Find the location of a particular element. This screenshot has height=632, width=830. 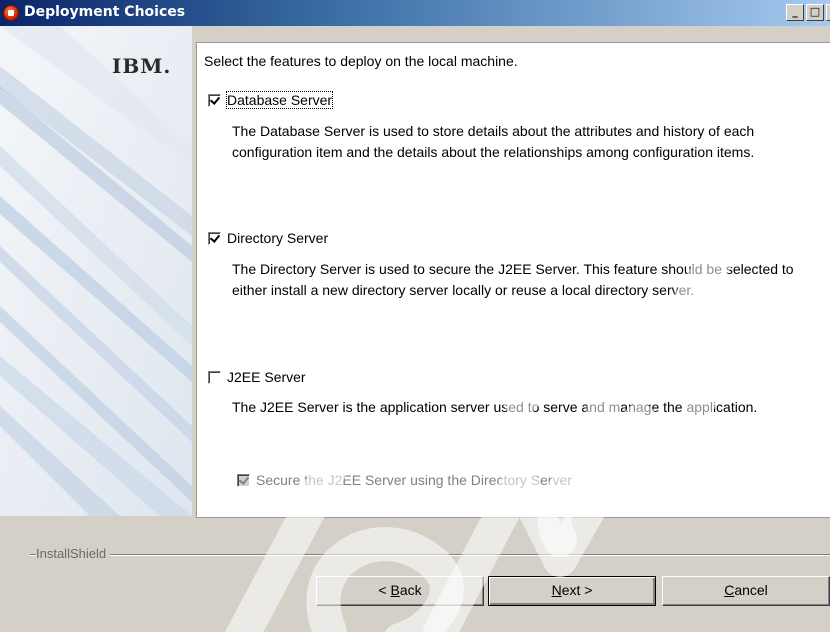

minimize-button: _ is located at coordinates (795, 12).